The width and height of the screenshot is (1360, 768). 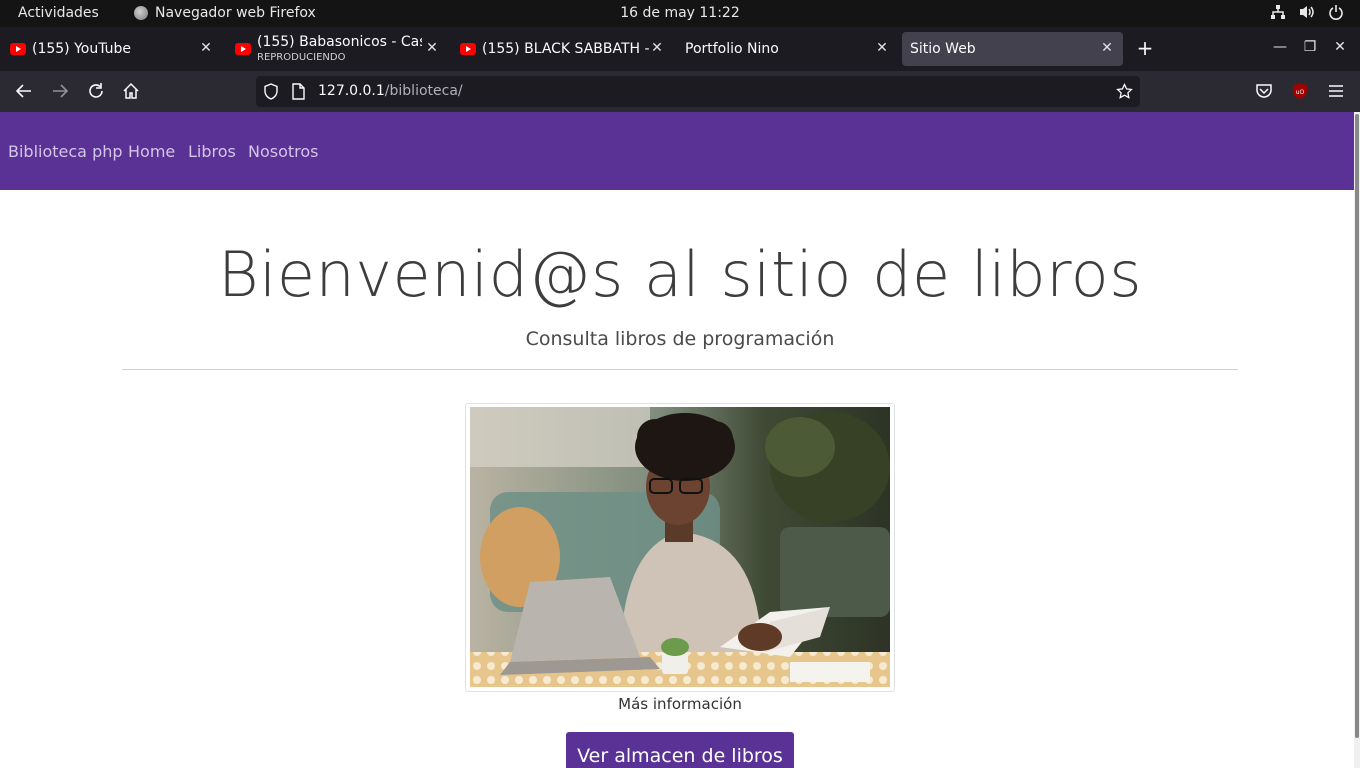 I want to click on firefox-icon, so click(x=141, y=13).